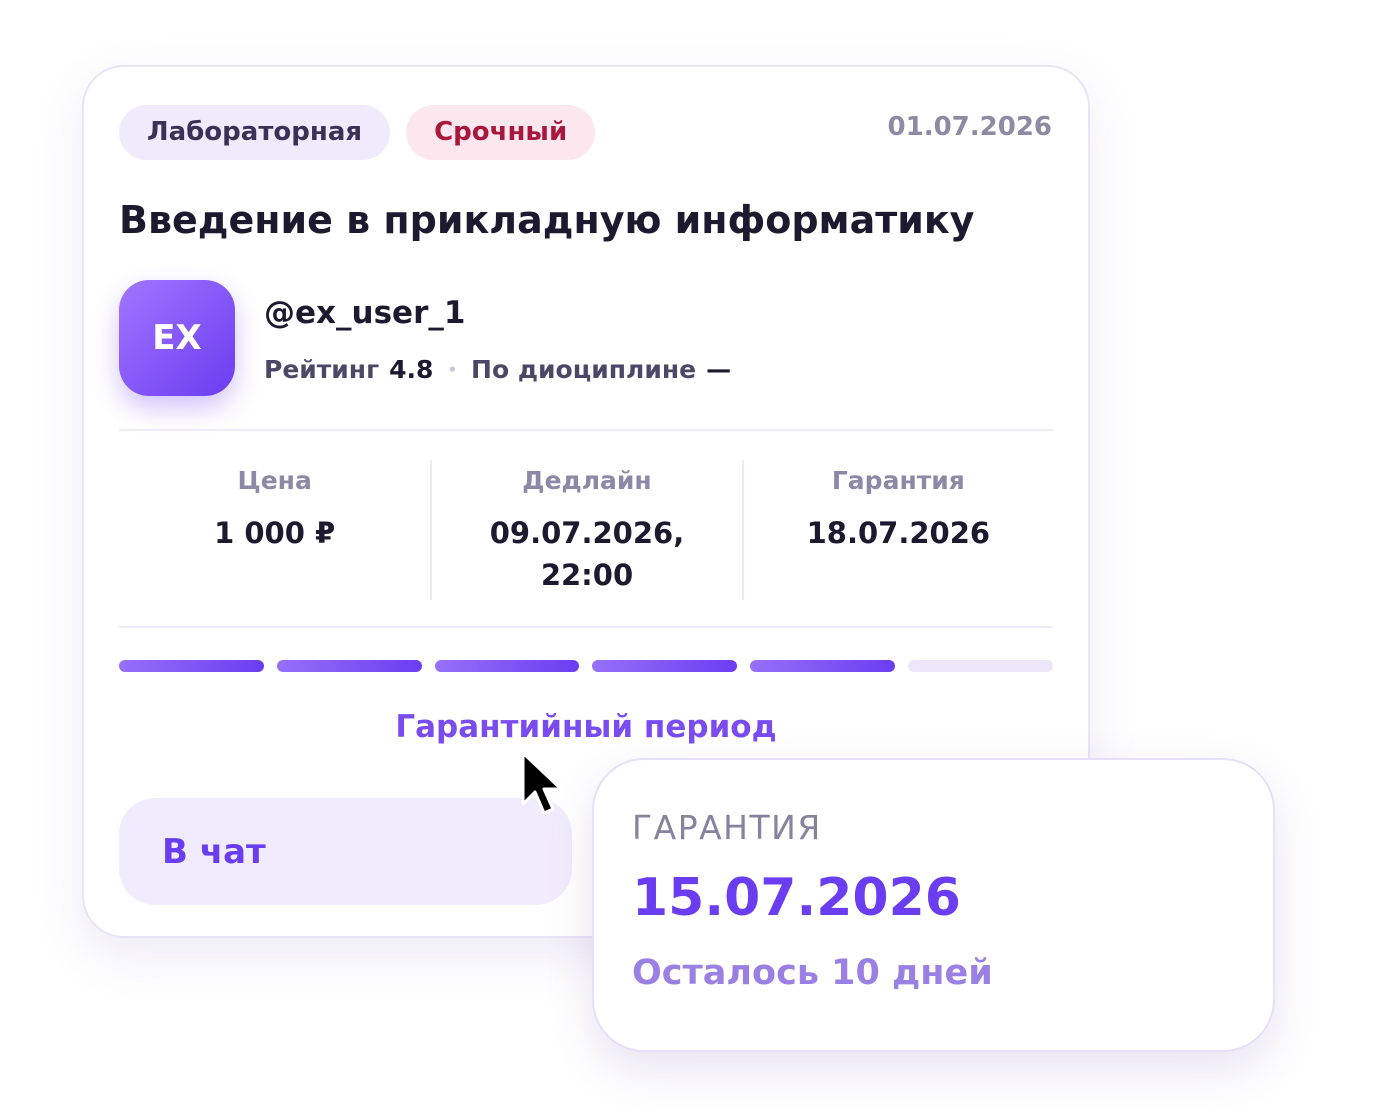 This screenshot has height=1120, width=1391. I want to click on stat-label: Гарантия, so click(898, 480).